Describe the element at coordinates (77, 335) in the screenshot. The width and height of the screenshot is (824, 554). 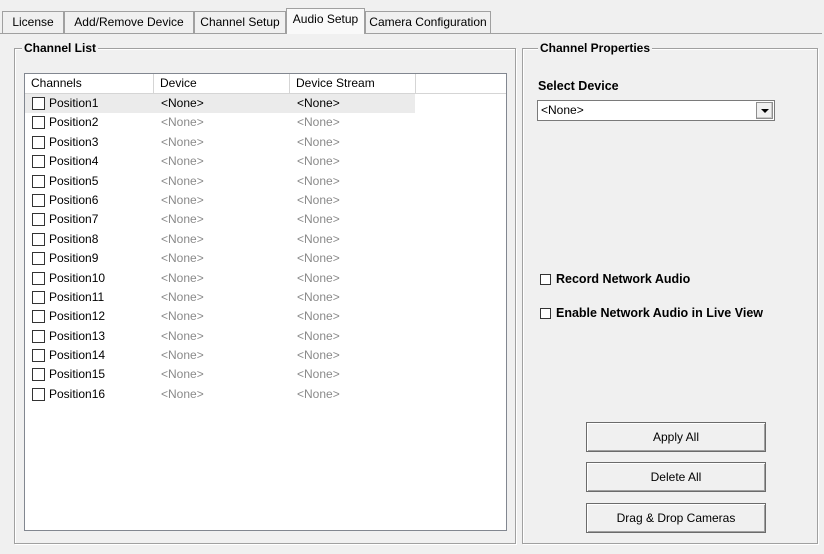
I see `channel-name: Position13` at that location.